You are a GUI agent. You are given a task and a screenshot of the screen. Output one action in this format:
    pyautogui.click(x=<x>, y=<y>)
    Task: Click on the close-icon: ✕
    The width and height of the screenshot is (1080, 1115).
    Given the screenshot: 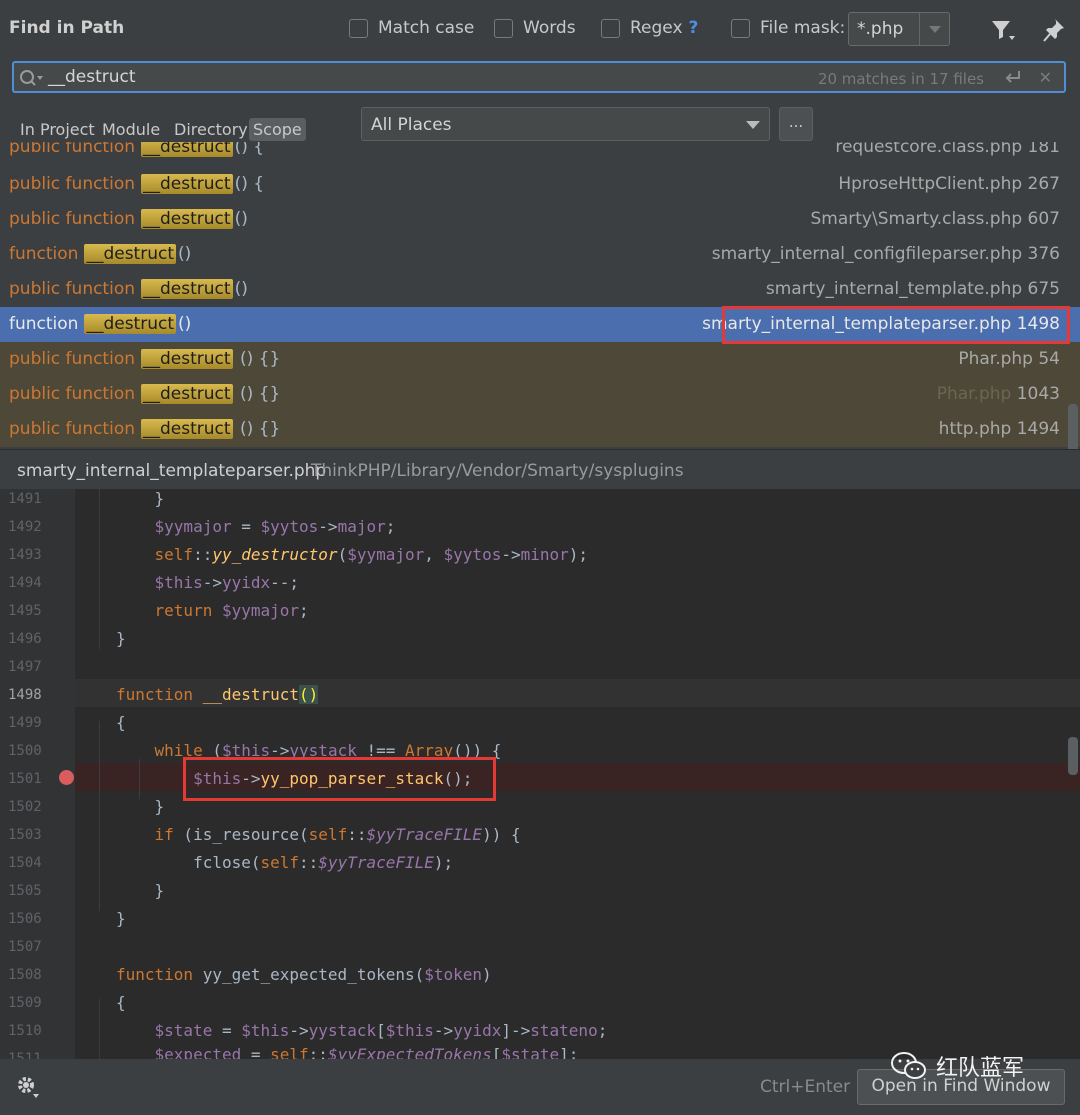 What is the action you would take?
    pyautogui.click(x=1045, y=77)
    